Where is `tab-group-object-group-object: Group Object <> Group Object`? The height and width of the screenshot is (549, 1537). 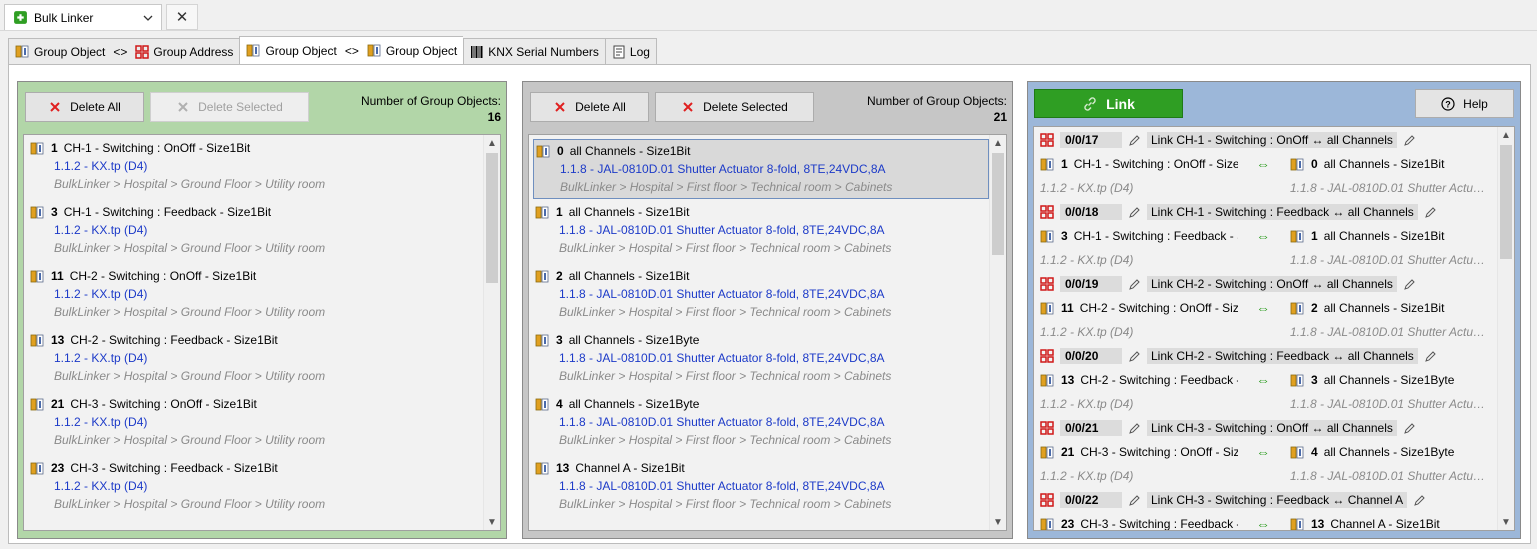
tab-group-object-group-object: Group Object <> Group Object is located at coordinates (351, 50).